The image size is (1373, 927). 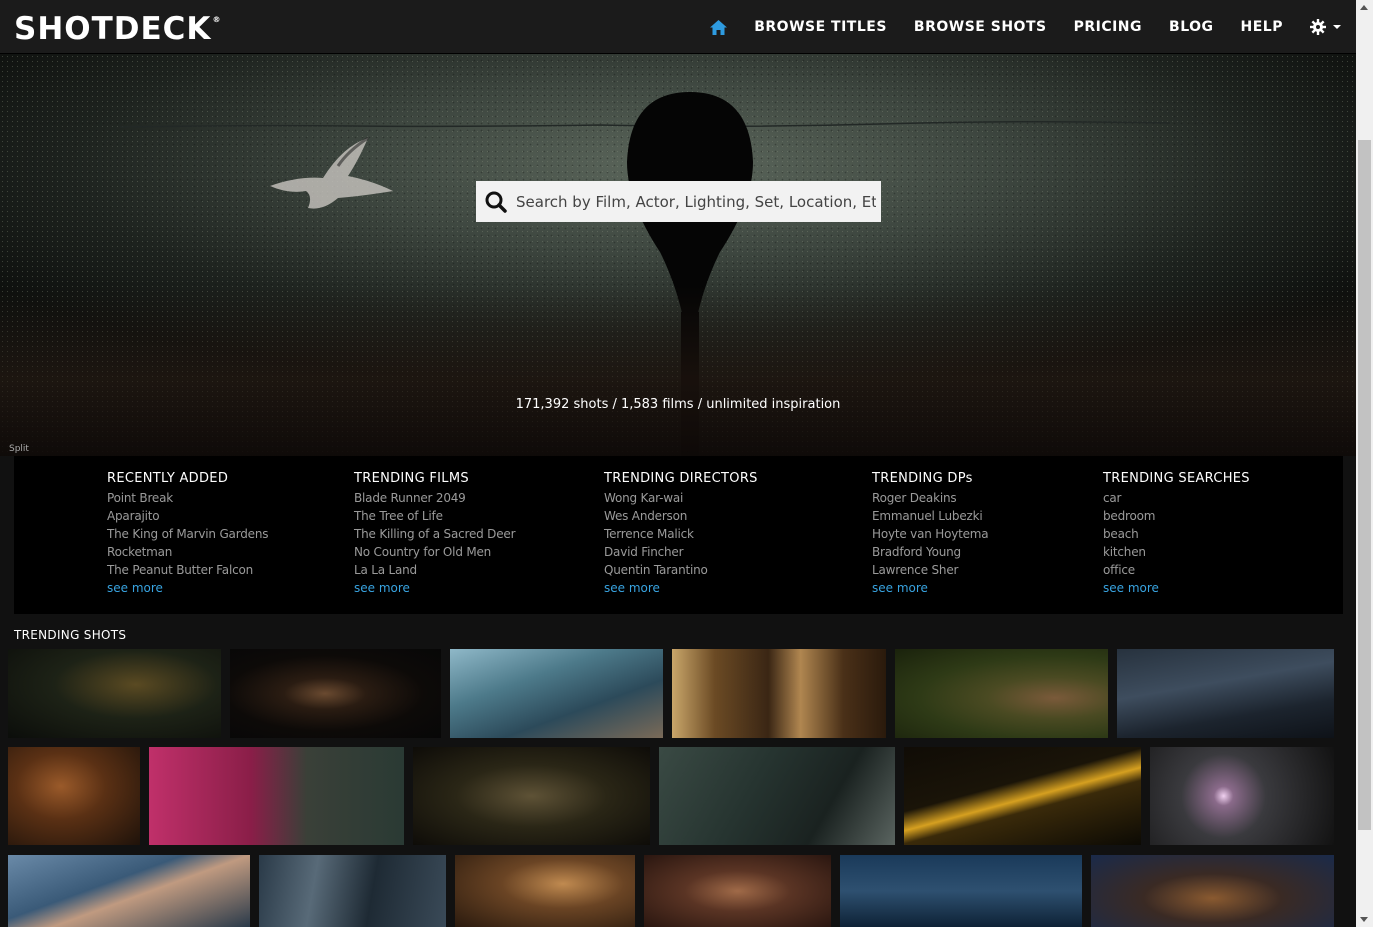 What do you see at coordinates (1364, 485) in the screenshot?
I see `scrollbar-thumb` at bounding box center [1364, 485].